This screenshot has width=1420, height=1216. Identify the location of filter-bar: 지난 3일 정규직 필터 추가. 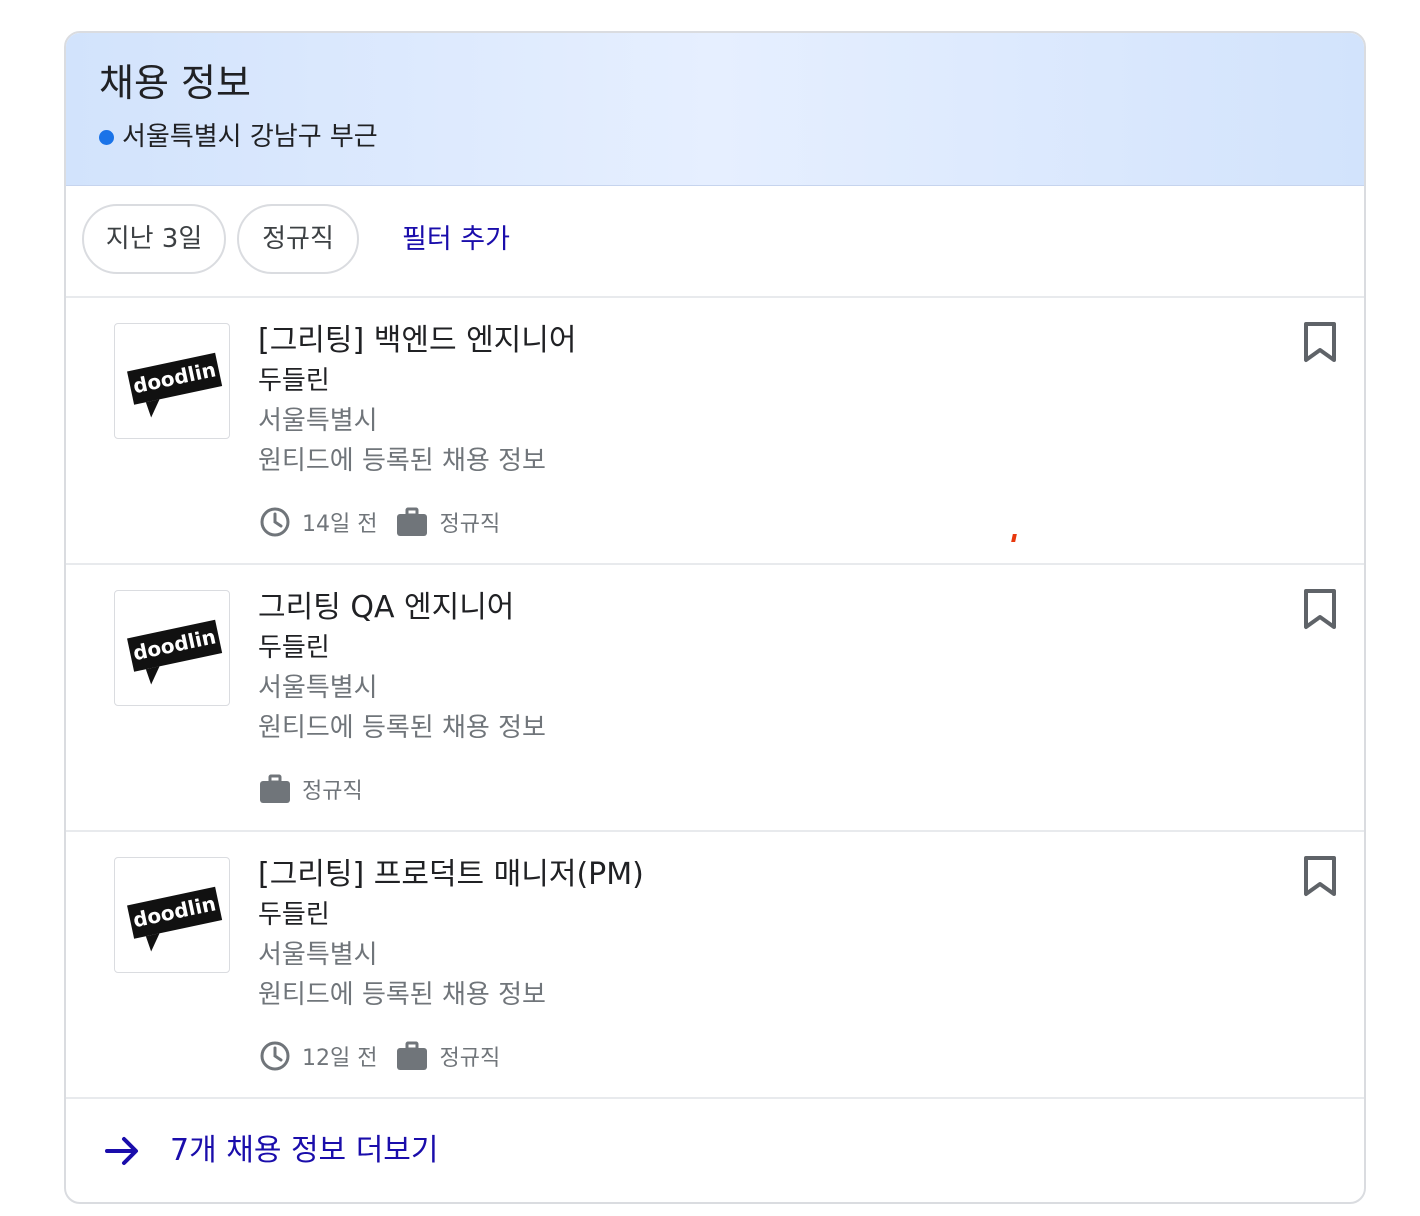
(715, 242).